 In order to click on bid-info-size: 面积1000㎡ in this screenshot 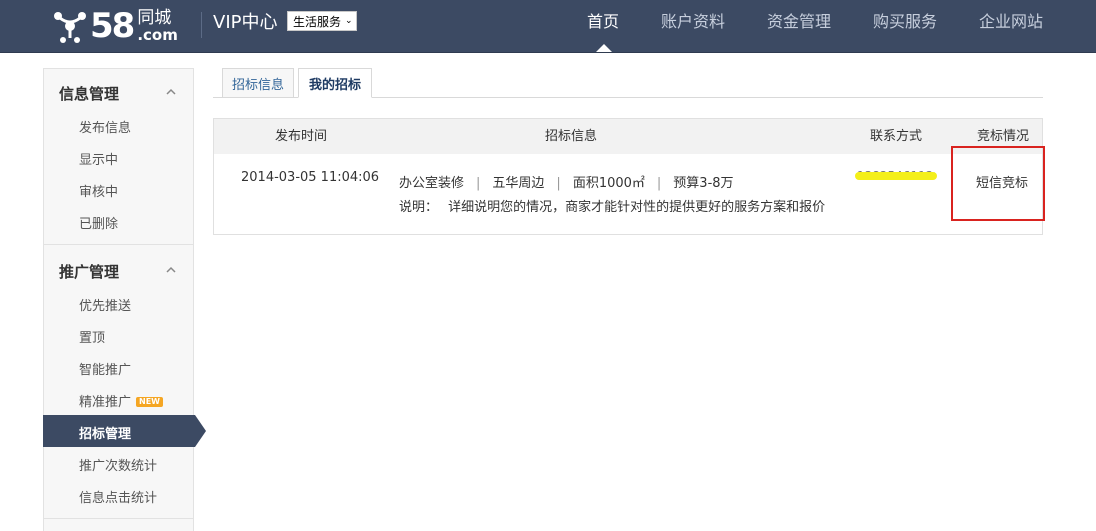, I will do `click(608, 183)`.